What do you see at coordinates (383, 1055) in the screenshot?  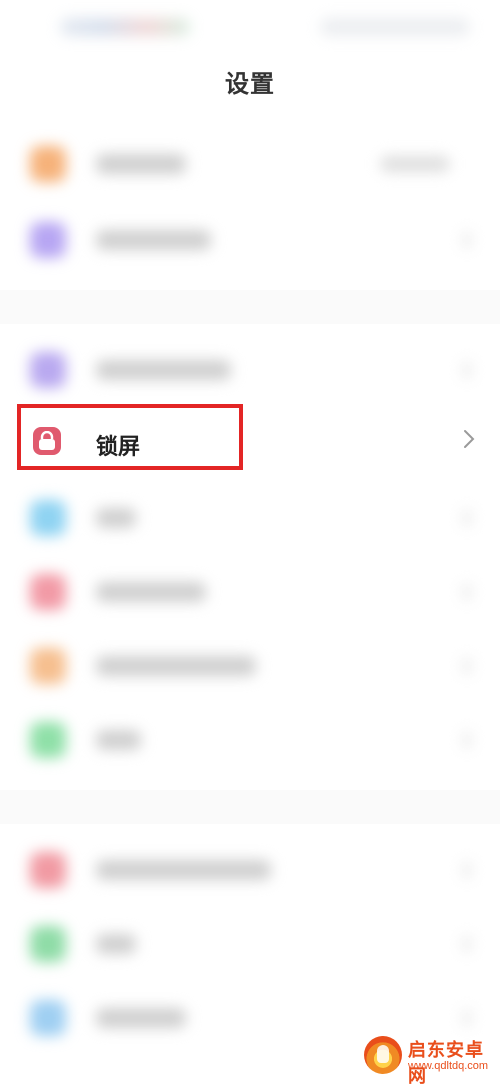 I see `watermark-logo-icon` at bounding box center [383, 1055].